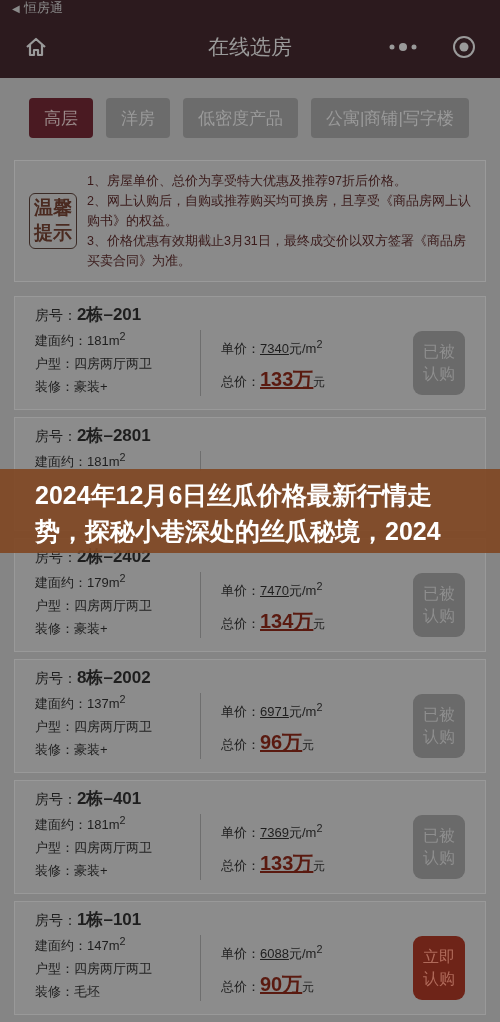 The height and width of the screenshot is (1022, 500). What do you see at coordinates (274, 954) in the screenshot?
I see `unit-price: 6088` at bounding box center [274, 954].